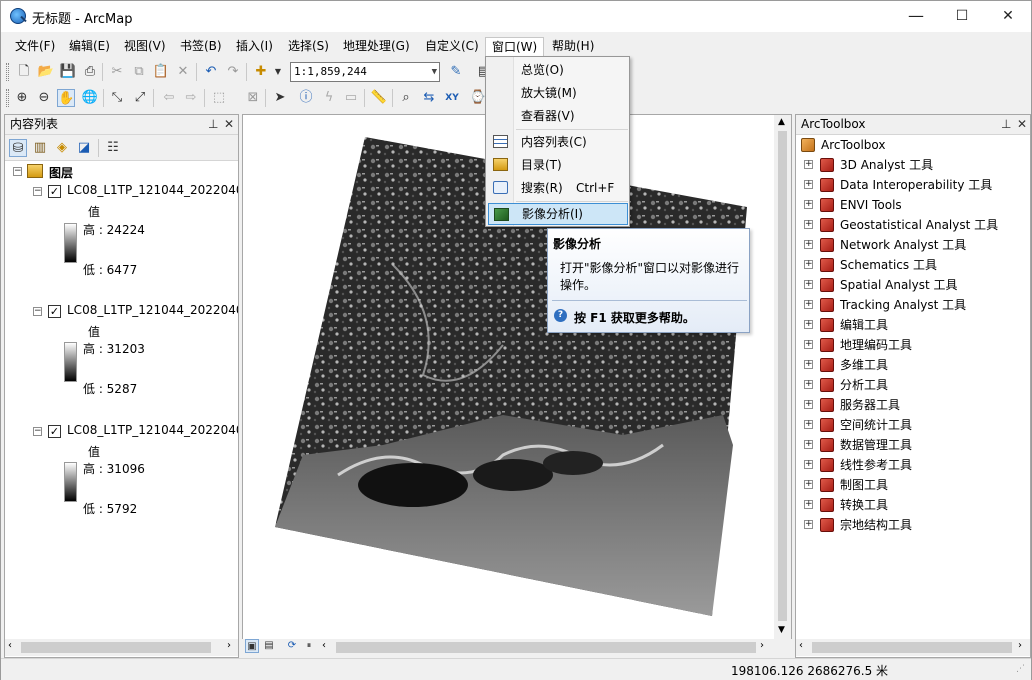 The width and height of the screenshot is (1032, 680). What do you see at coordinates (169, 98) in the screenshot?
I see `back-extent-icon: ⇦` at bounding box center [169, 98].